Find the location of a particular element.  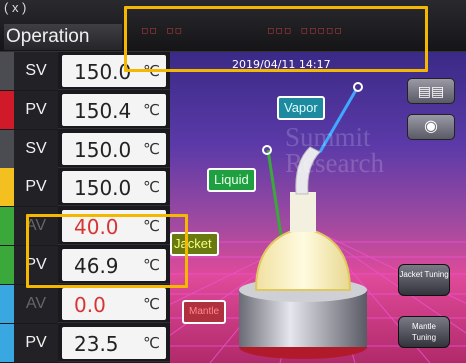

value-field: 23.5 ℃ is located at coordinates (114, 342).